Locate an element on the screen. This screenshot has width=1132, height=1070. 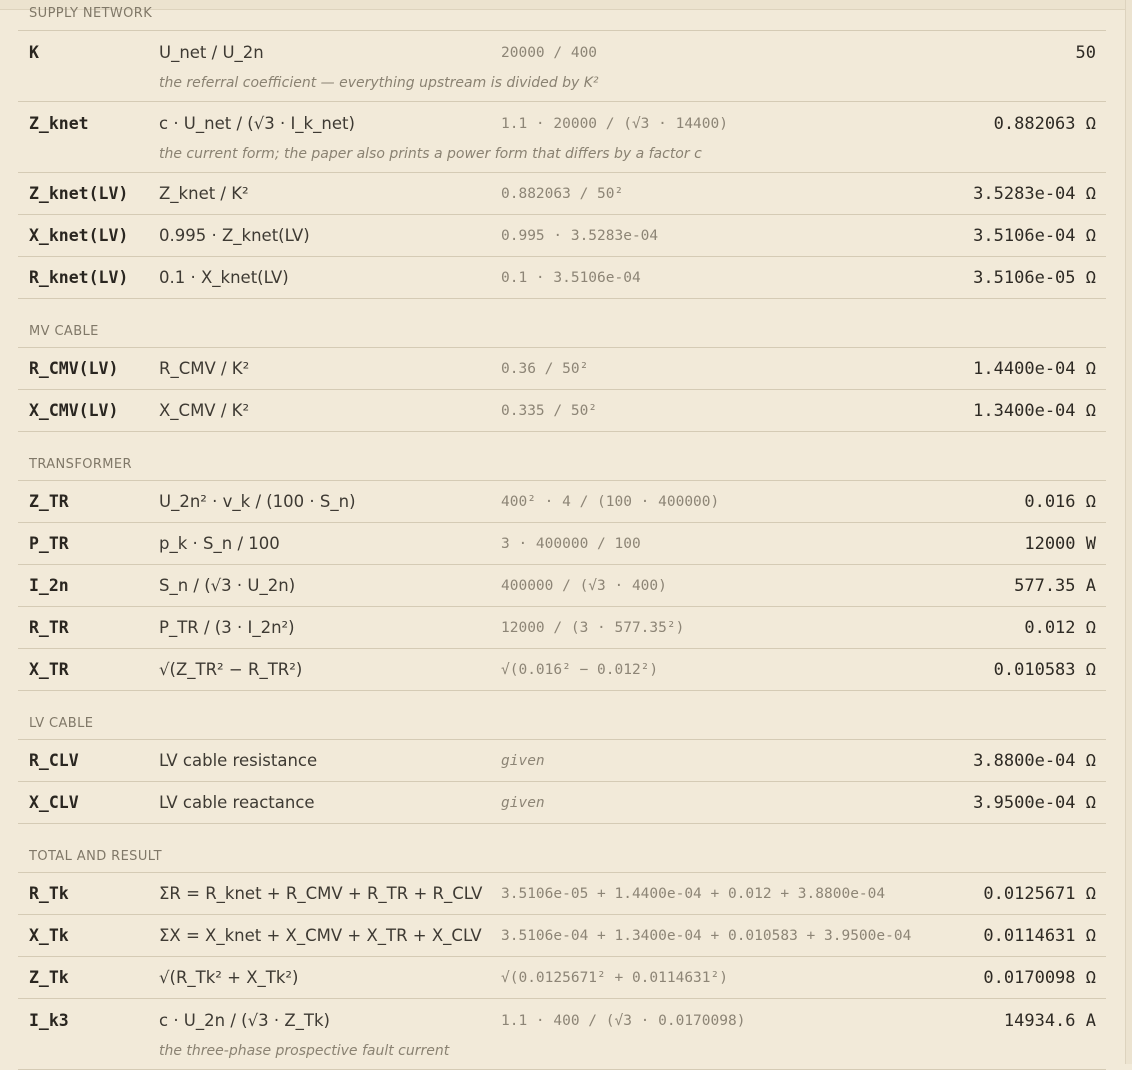
substitution: 0.995 · 3.5283e-04 is located at coordinates (580, 235).